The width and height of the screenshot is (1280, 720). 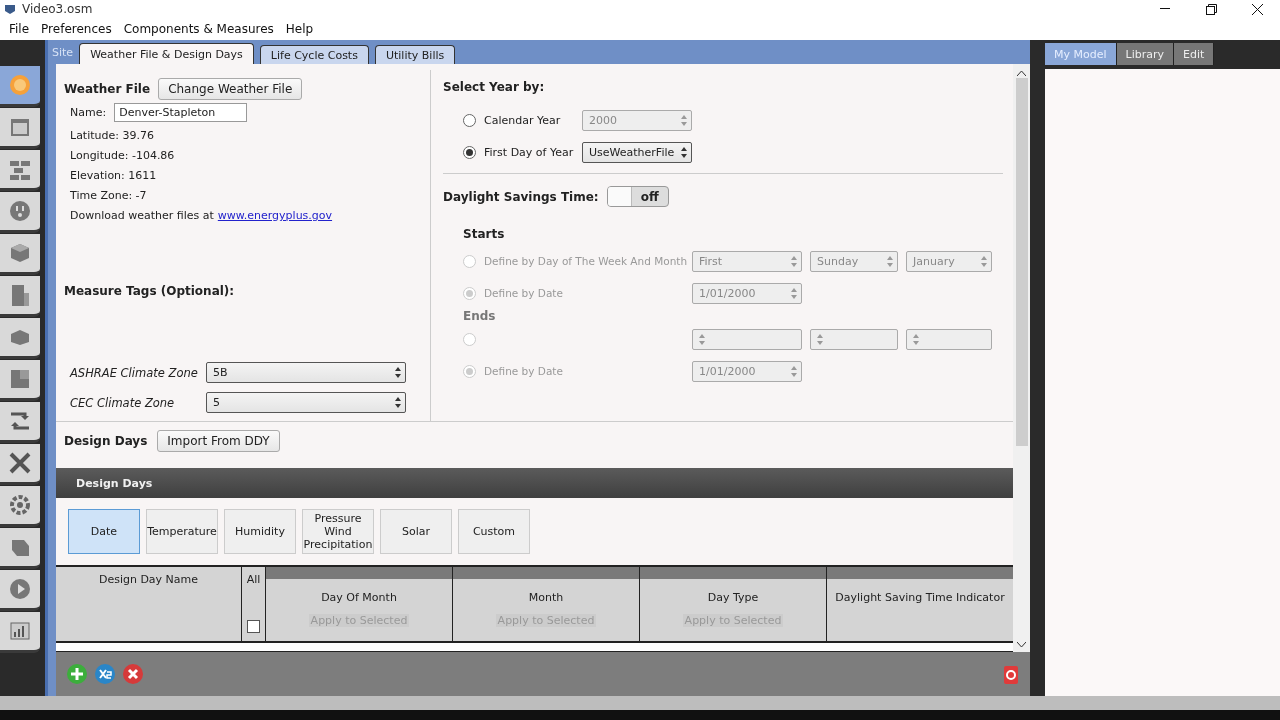 What do you see at coordinates (920, 597) in the screenshot?
I see `column-header: Daylight Saving Time Indicator` at bounding box center [920, 597].